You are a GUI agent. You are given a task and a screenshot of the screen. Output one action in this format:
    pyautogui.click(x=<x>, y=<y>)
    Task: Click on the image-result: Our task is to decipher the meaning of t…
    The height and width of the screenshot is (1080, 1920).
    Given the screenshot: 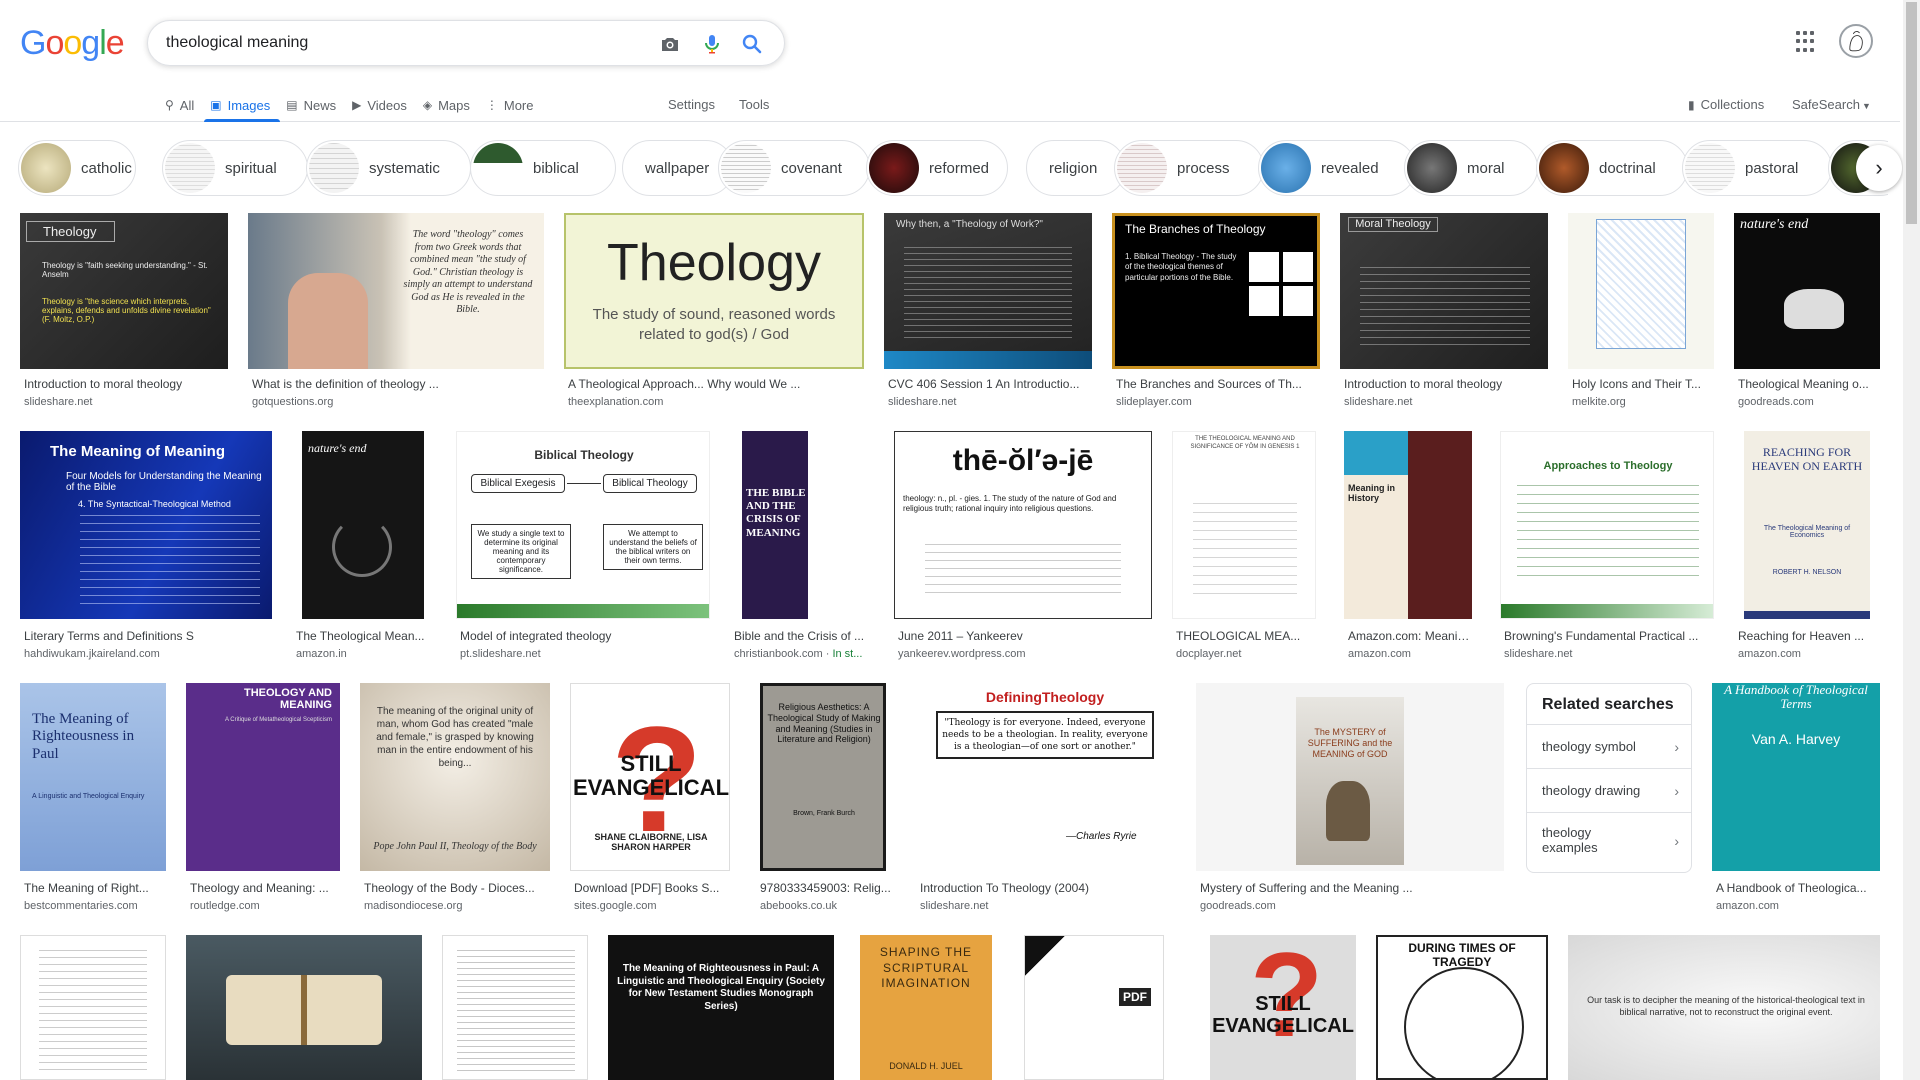 What is the action you would take?
    pyautogui.click(x=1724, y=1007)
    